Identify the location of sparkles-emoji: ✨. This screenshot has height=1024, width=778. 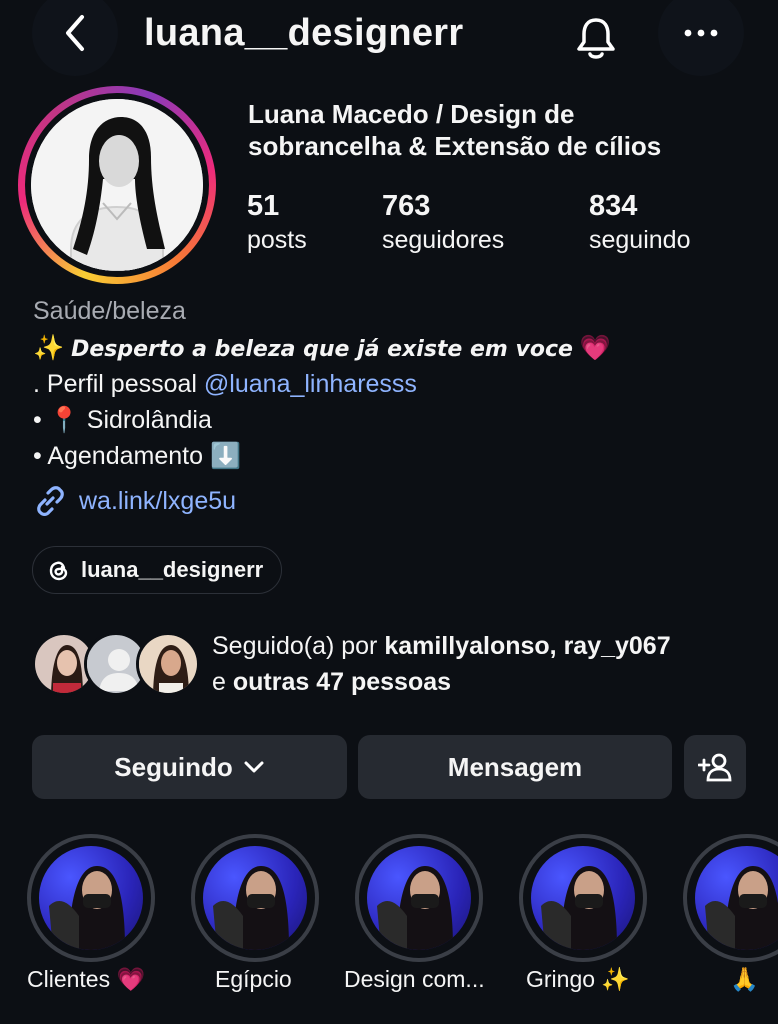
(49, 348).